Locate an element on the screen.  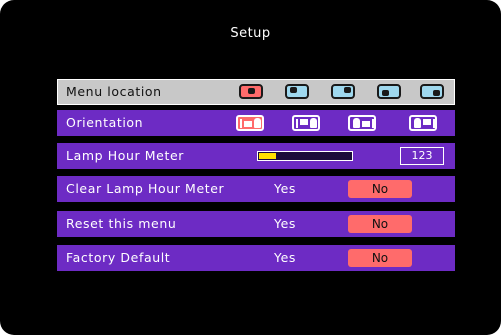
orientation-label: Orientation is located at coordinates (105, 122).